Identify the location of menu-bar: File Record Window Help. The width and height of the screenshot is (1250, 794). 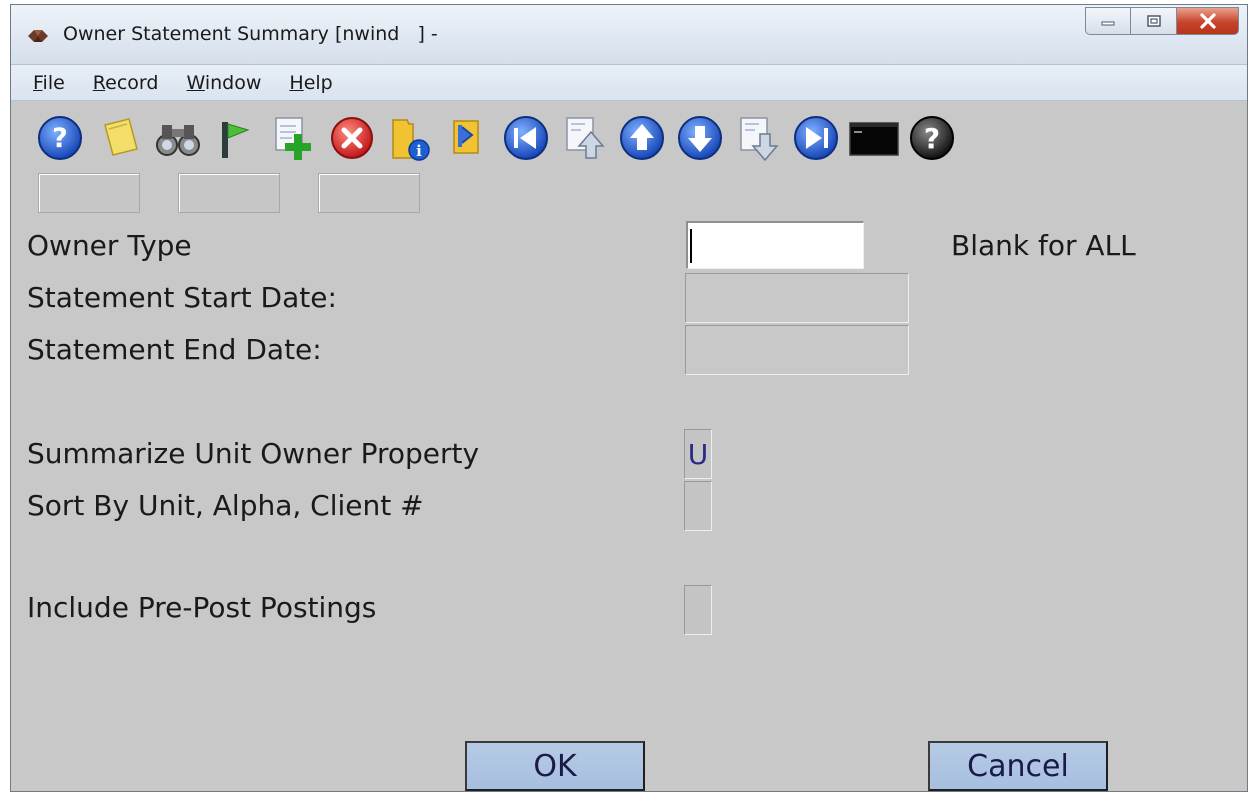
(629, 83).